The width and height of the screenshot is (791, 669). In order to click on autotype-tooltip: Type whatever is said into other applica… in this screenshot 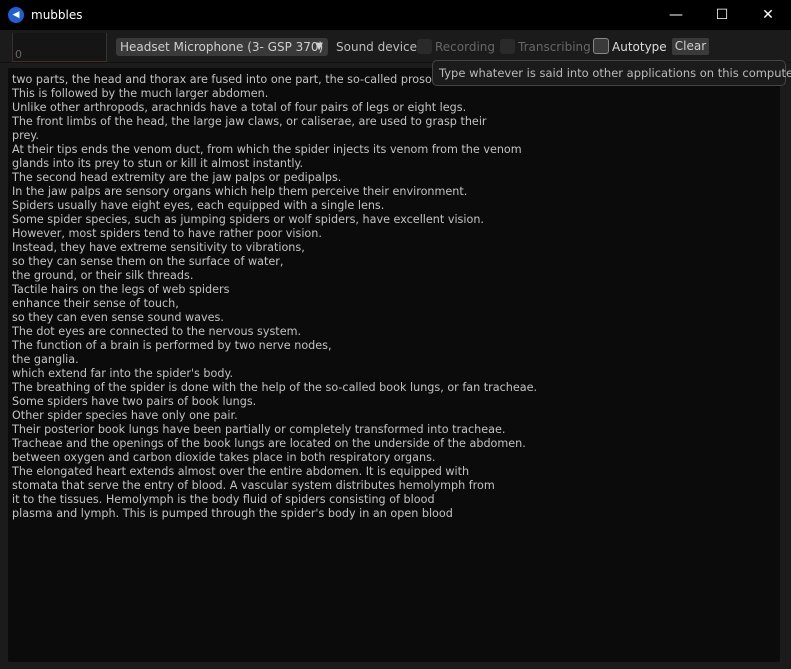, I will do `click(611, 73)`.